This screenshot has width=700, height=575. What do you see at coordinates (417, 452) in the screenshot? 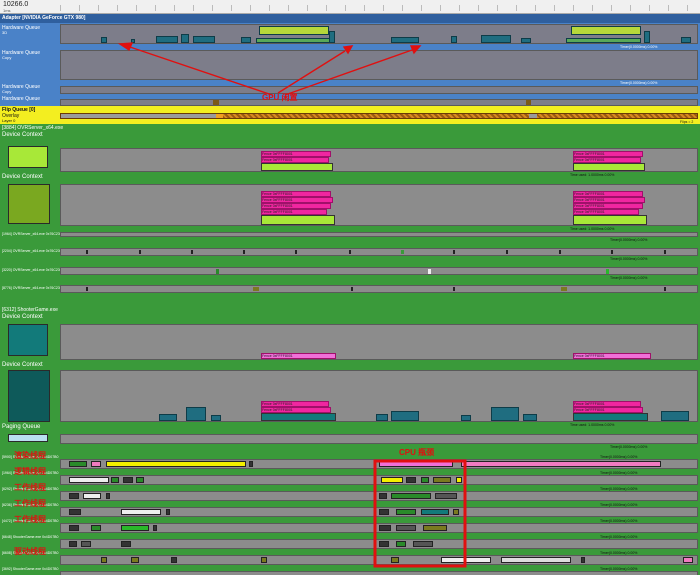
I see `cpu-bottleneck-annotation: CPU 瓶颈` at bounding box center [417, 452].